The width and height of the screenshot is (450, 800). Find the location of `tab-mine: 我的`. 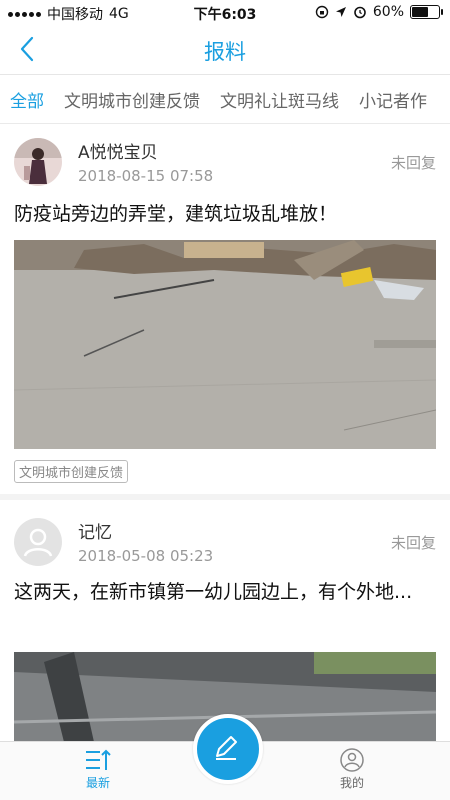

tab-mine: 我的 is located at coordinates (352, 769).